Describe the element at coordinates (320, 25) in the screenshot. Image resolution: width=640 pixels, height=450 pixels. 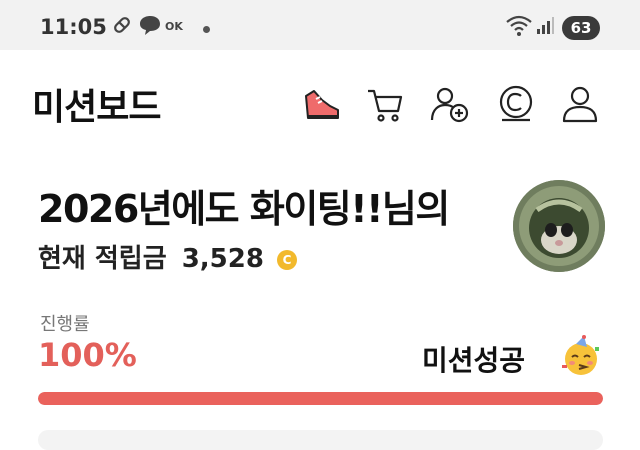
I see `status-bar: 11:05 OK 63` at that location.